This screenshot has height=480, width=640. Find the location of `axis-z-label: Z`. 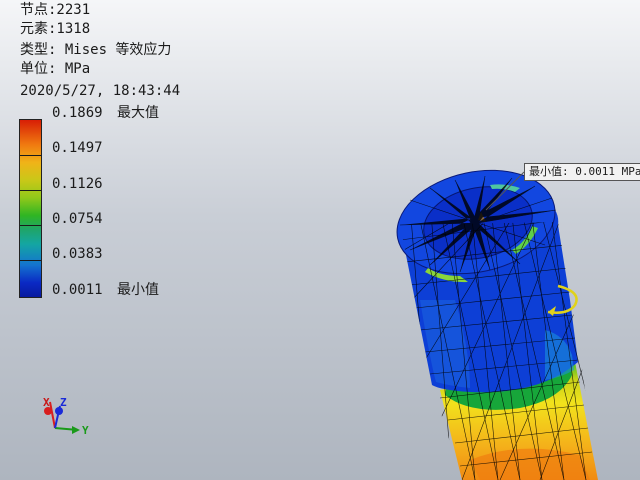

axis-z-label: Z is located at coordinates (63, 402).